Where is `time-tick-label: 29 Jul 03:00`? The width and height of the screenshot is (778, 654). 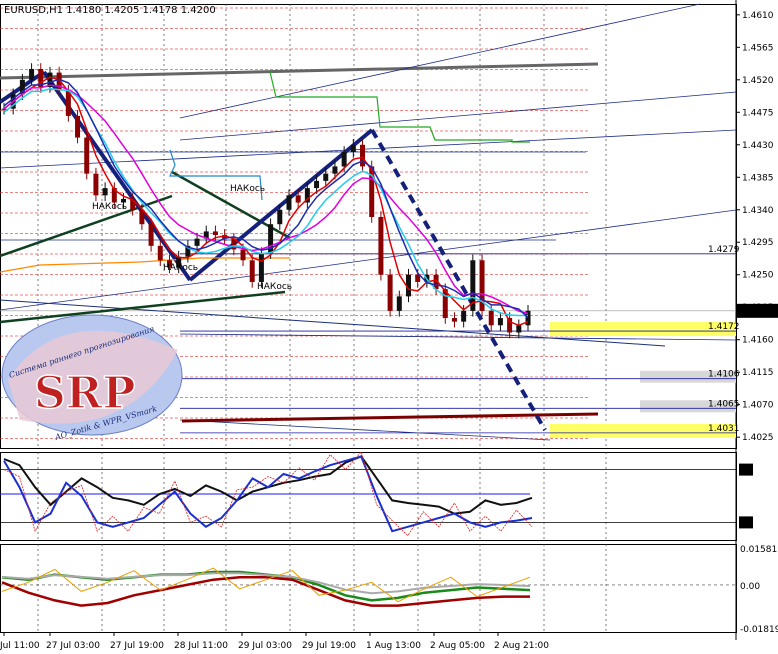 time-tick-label: 29 Jul 03:00 is located at coordinates (265, 646).